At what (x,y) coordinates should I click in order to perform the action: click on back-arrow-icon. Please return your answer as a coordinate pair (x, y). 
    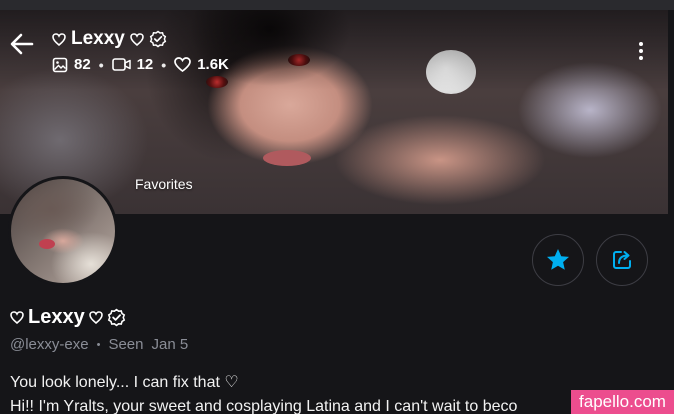
    Looking at the image, I should click on (22, 44).